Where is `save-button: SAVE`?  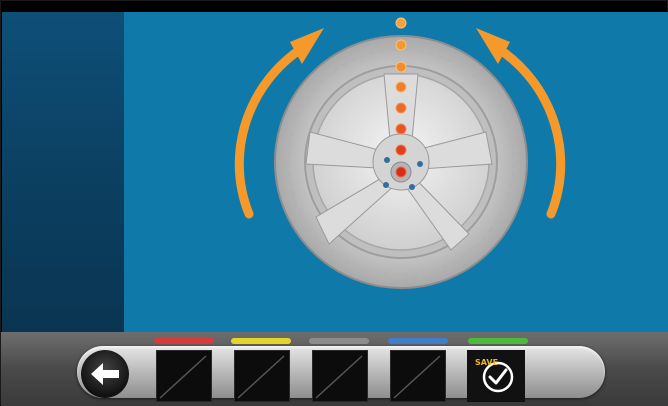 save-button: SAVE is located at coordinates (496, 376).